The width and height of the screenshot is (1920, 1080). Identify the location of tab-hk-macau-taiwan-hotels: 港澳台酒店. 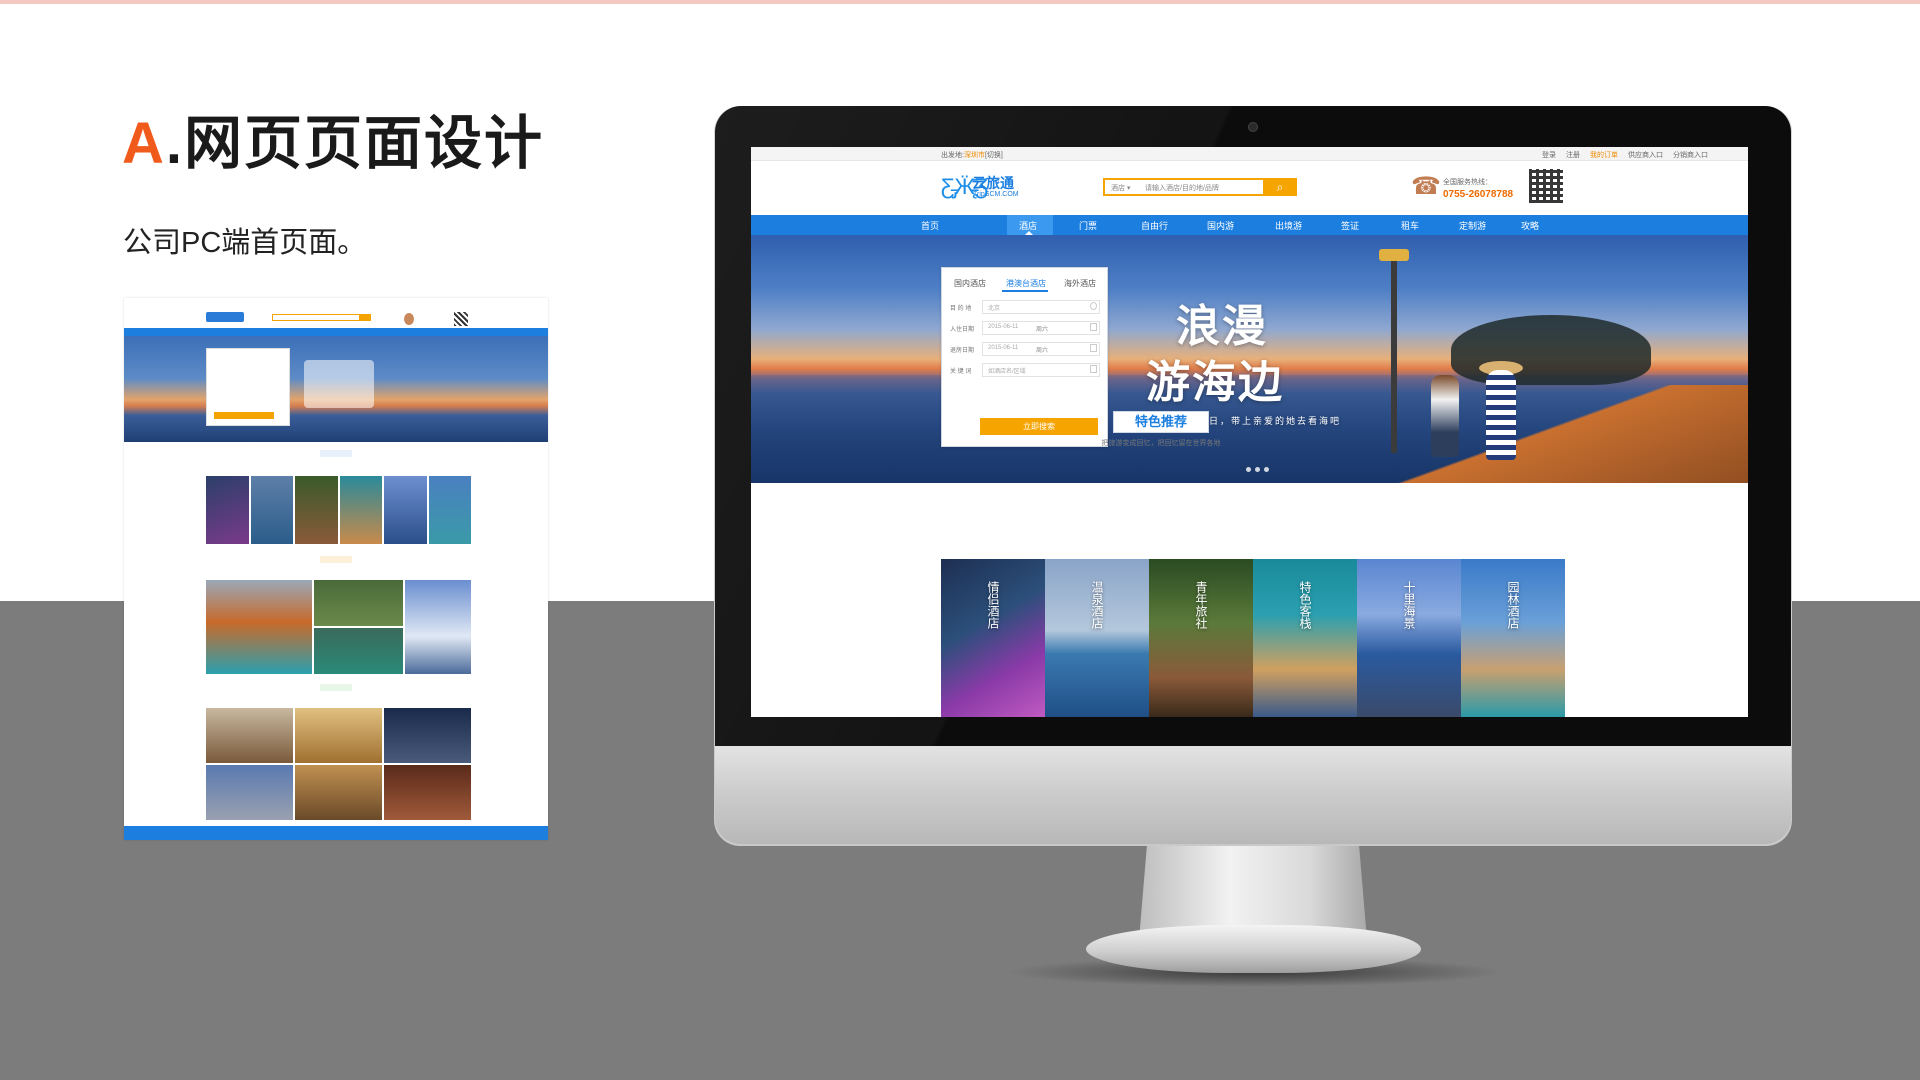
(1026, 283).